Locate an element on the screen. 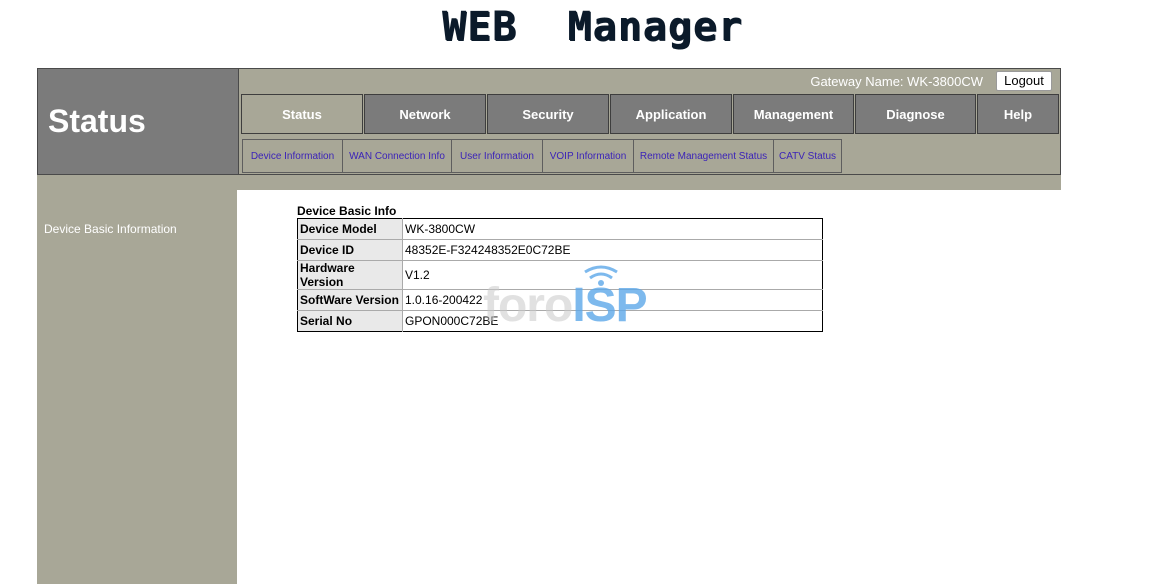 This screenshot has width=1165, height=584. row-label: Hardware Version is located at coordinates (350, 275).